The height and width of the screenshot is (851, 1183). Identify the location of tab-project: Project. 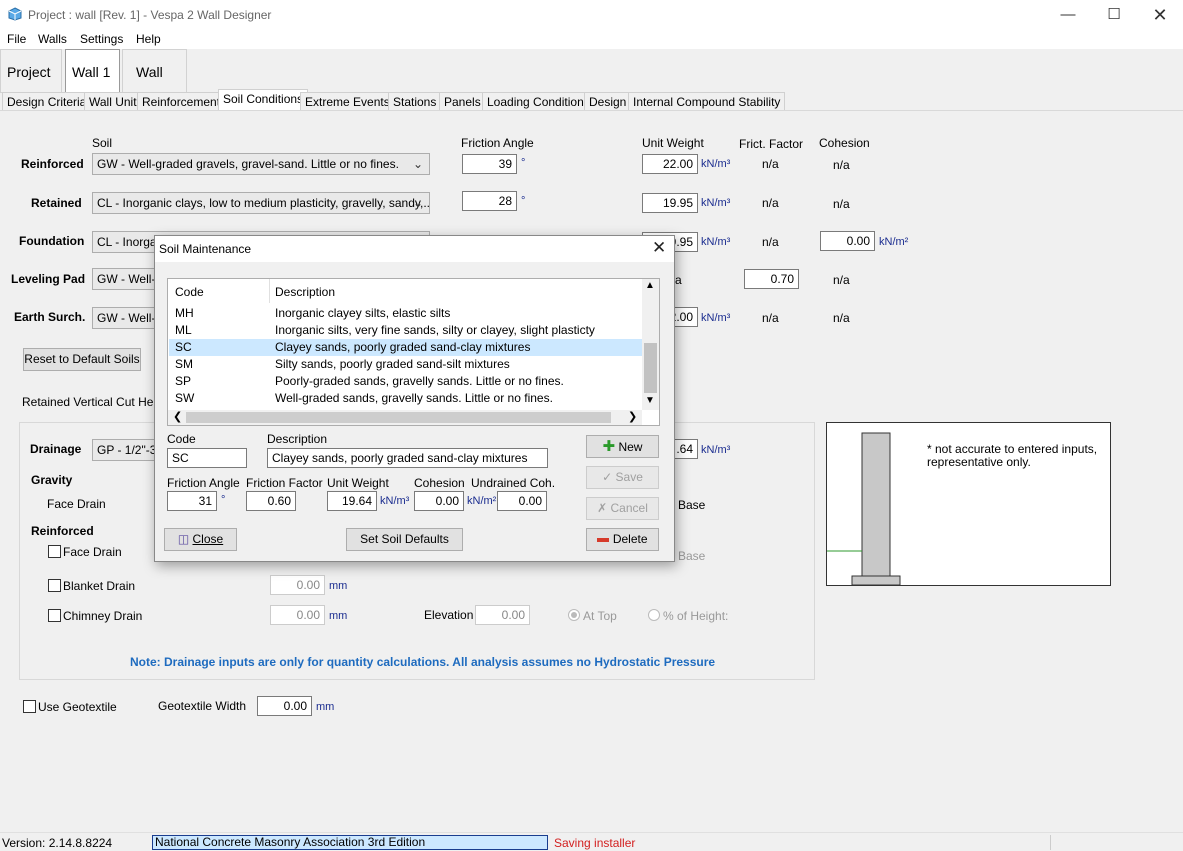
(31, 71).